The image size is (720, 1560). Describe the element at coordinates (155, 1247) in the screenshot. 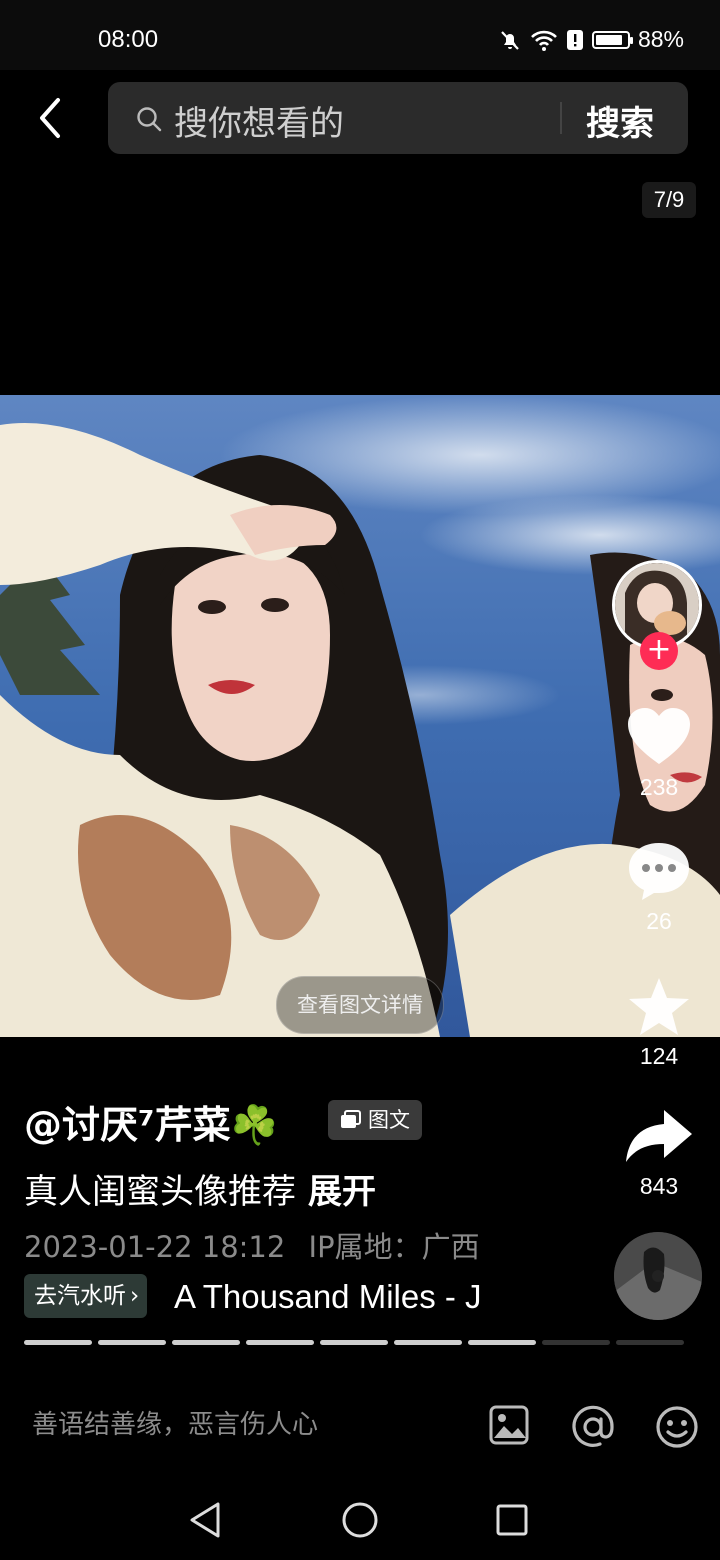

I see `post-date: 2023-01-22 18:12` at that location.